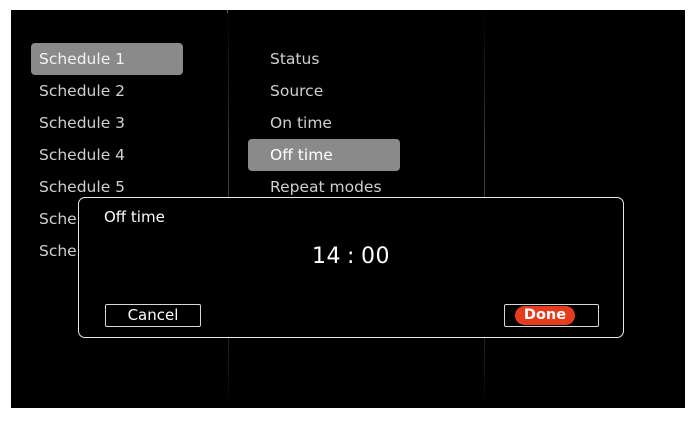 The image size is (695, 427). I want to click on minute-value: 00, so click(375, 256).